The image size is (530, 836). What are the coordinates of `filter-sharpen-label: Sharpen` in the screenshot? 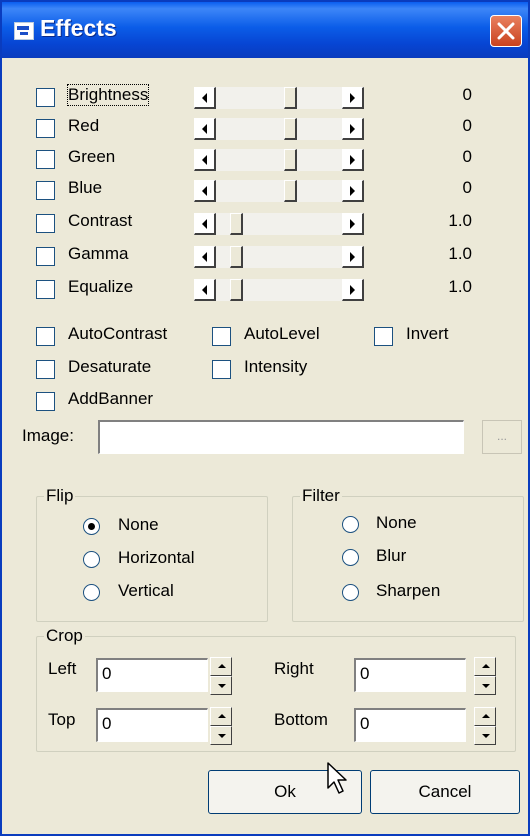 It's located at (408, 590).